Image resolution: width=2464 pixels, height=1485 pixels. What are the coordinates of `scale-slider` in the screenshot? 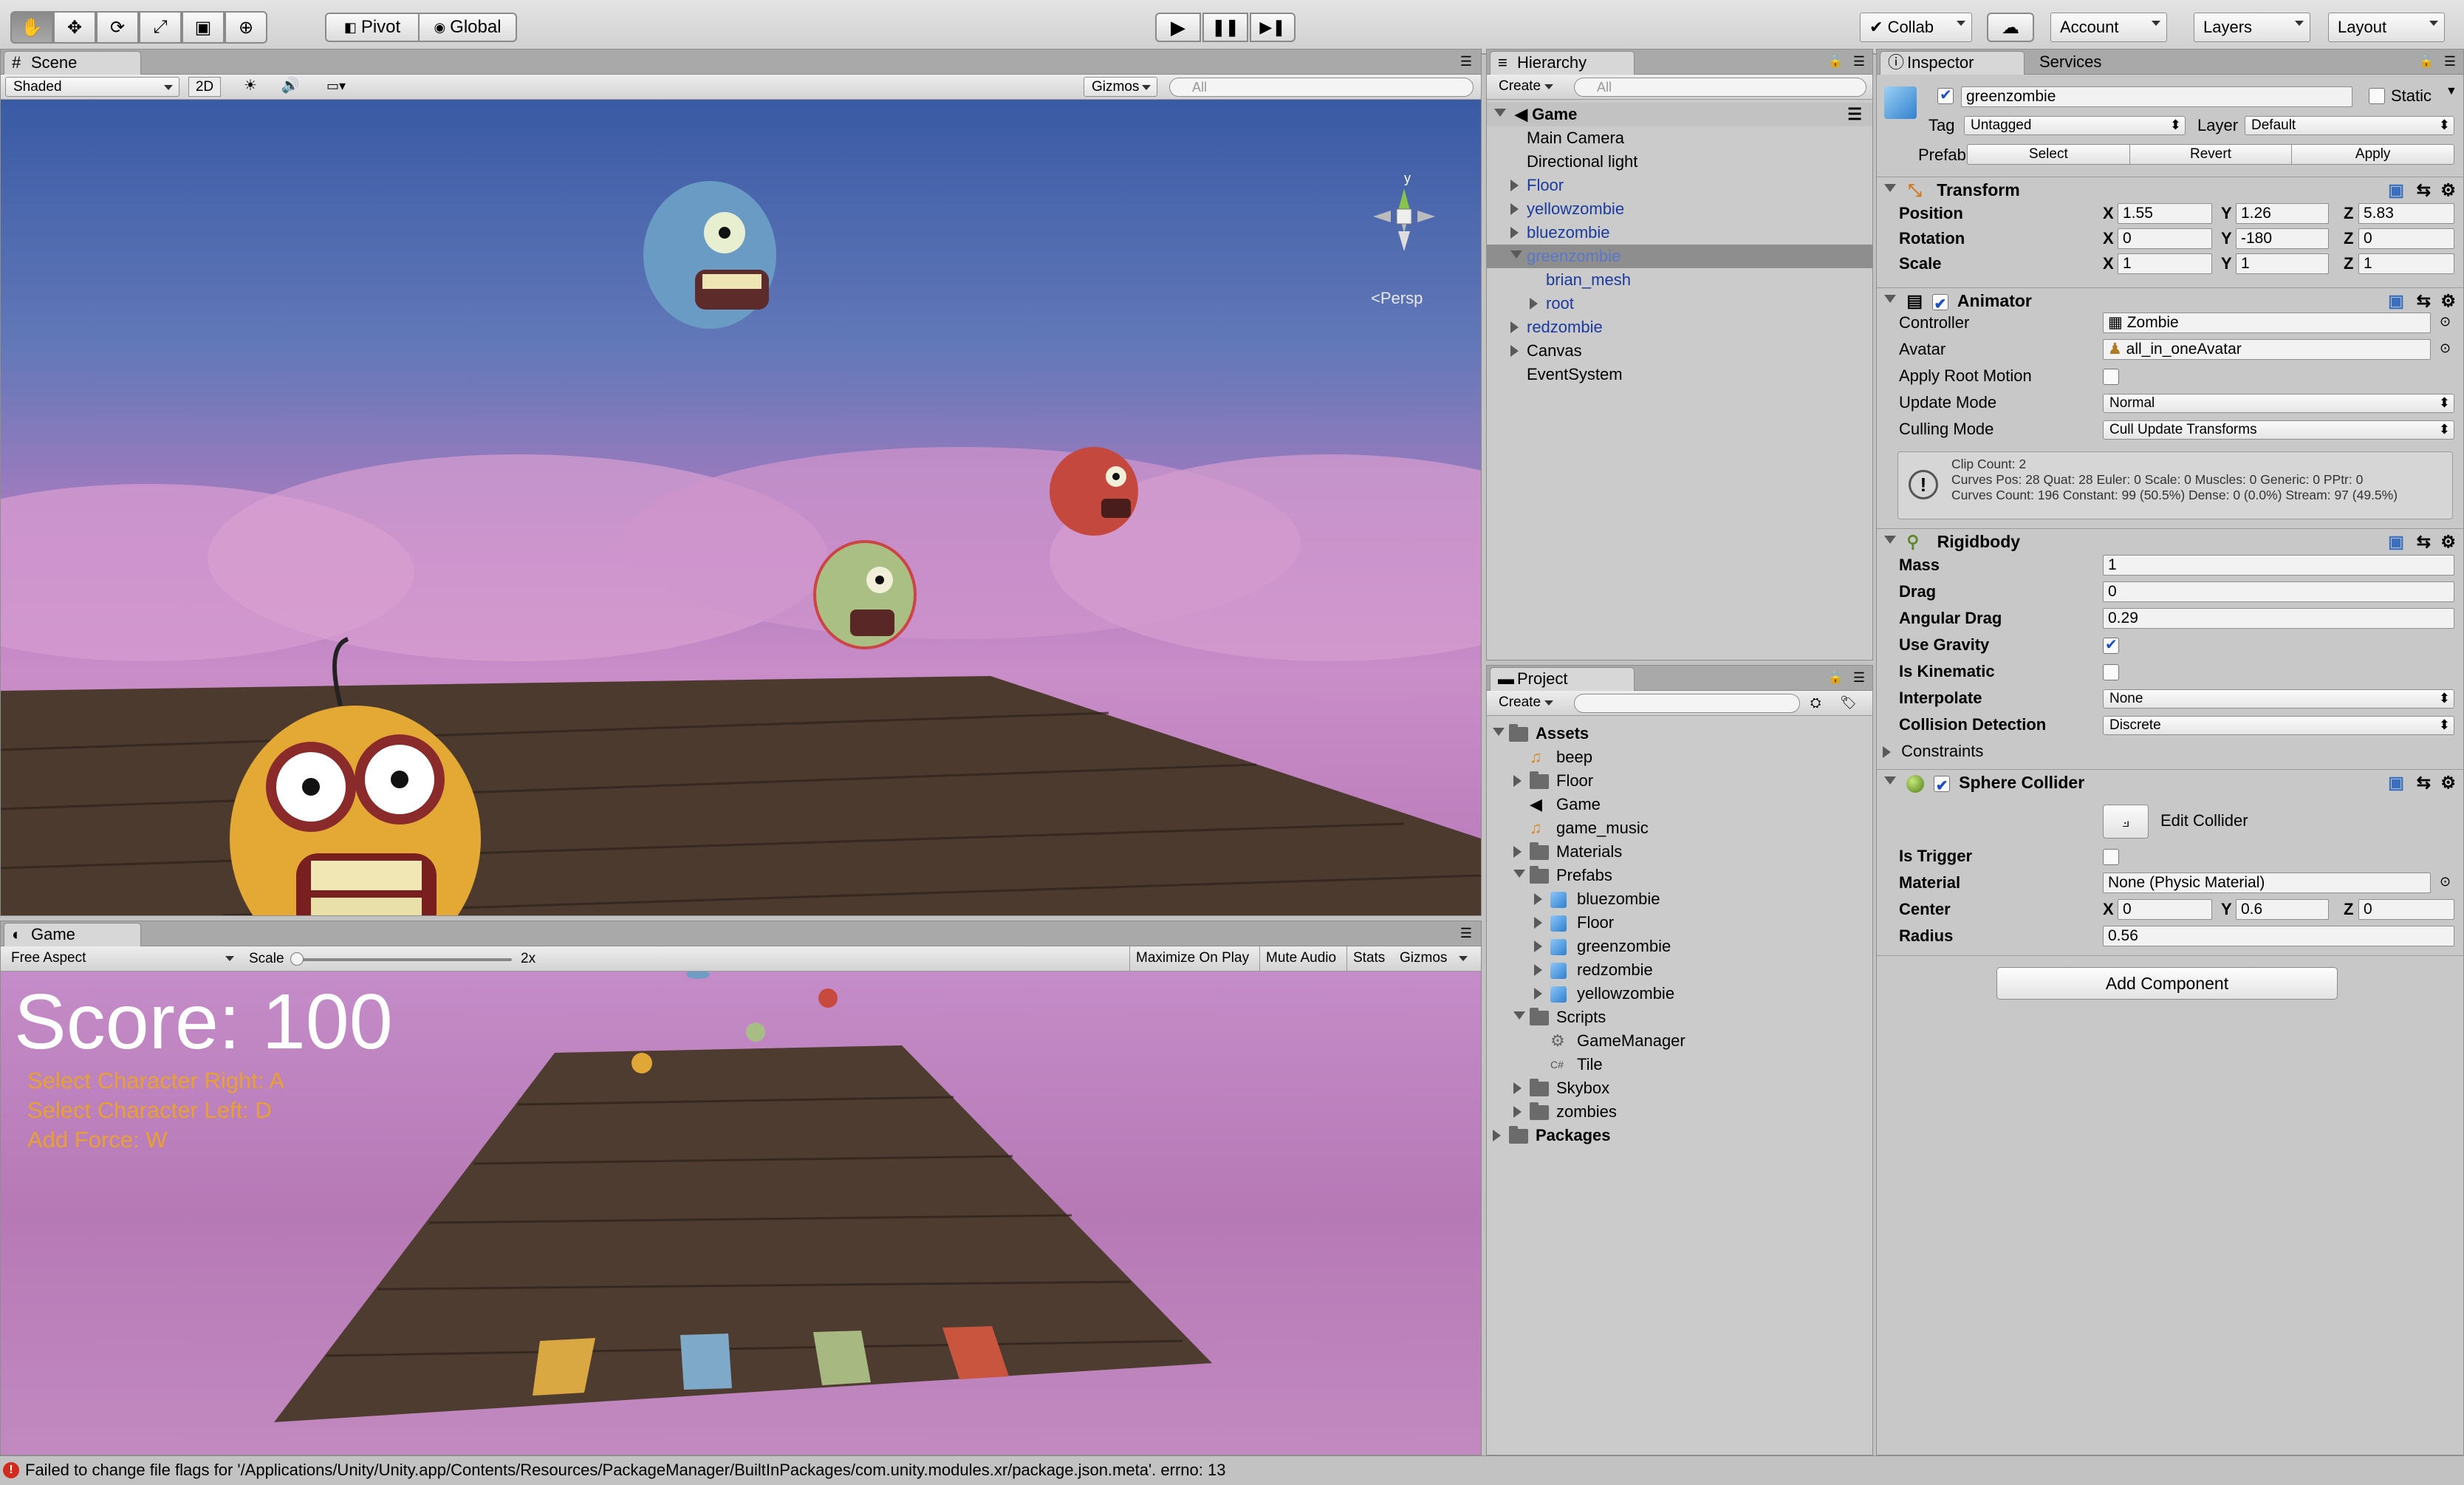 It's located at (401, 959).